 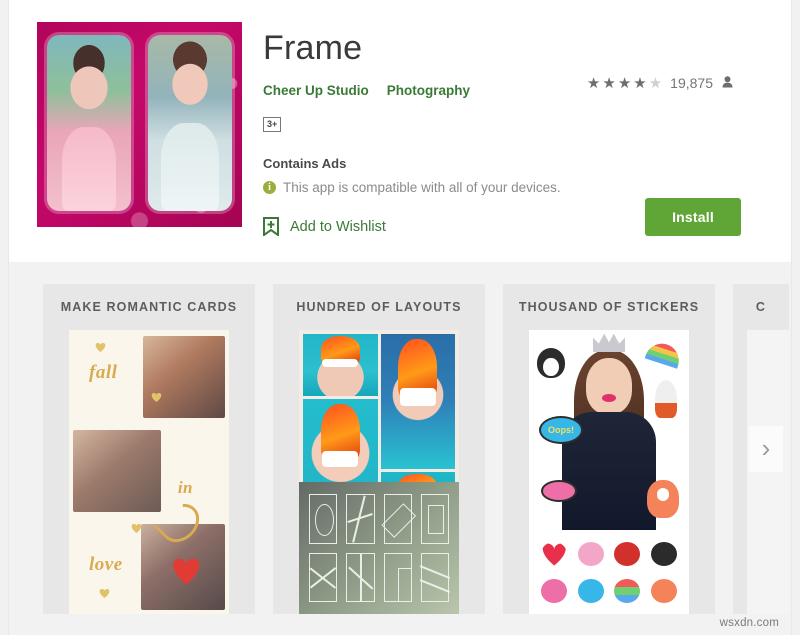 I want to click on install-button: Install, so click(x=693, y=217).